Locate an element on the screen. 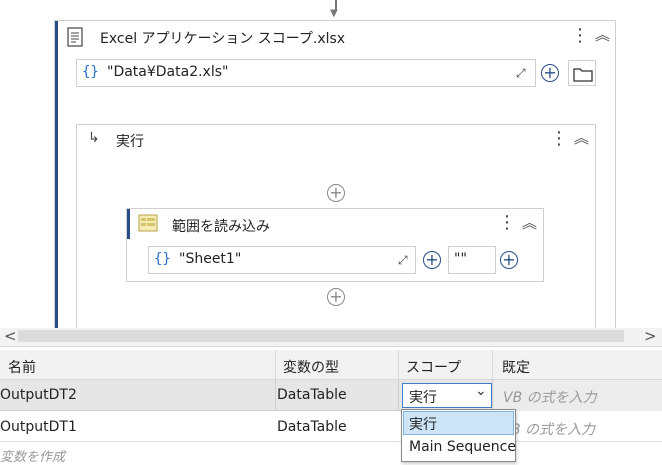 The width and height of the screenshot is (662, 465). excel-scope-title: Excel アプリケーション スコープ.xlsx is located at coordinates (223, 39).